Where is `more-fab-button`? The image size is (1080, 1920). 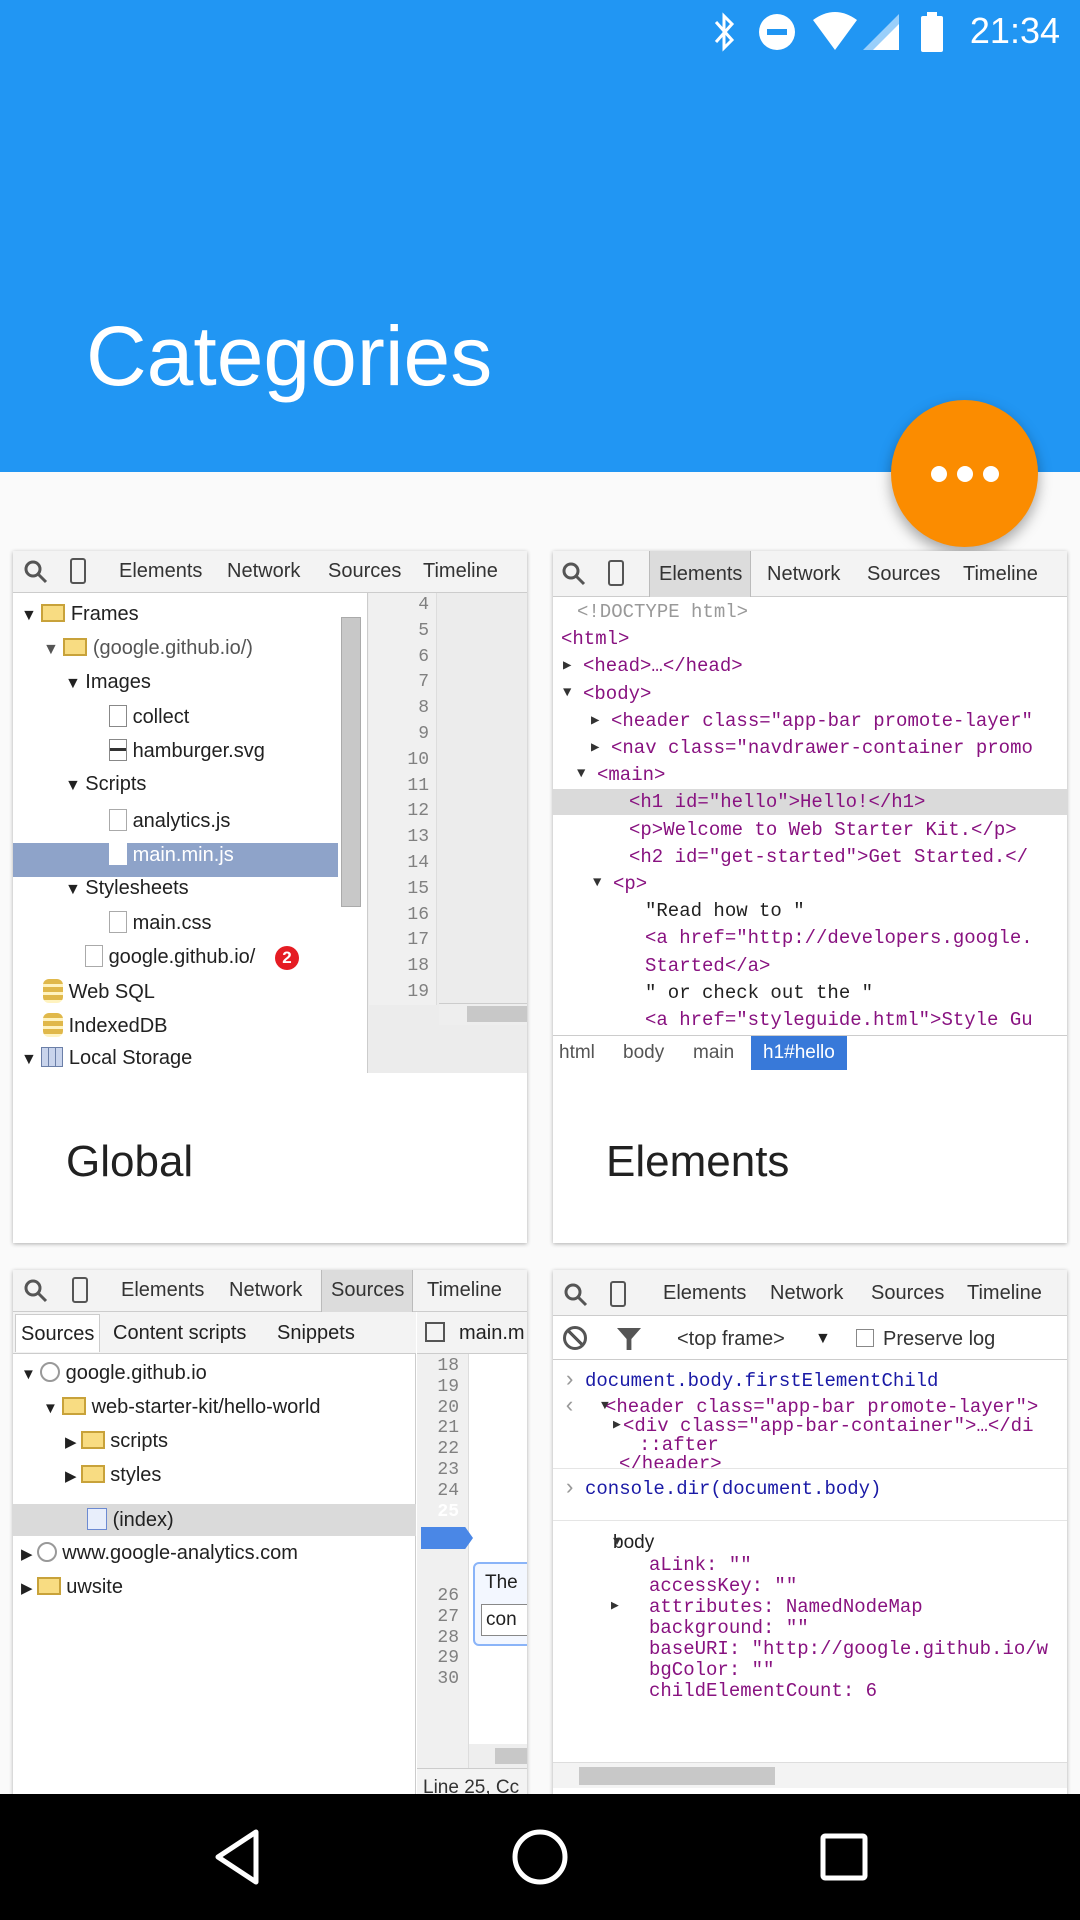 more-fab-button is located at coordinates (964, 473).